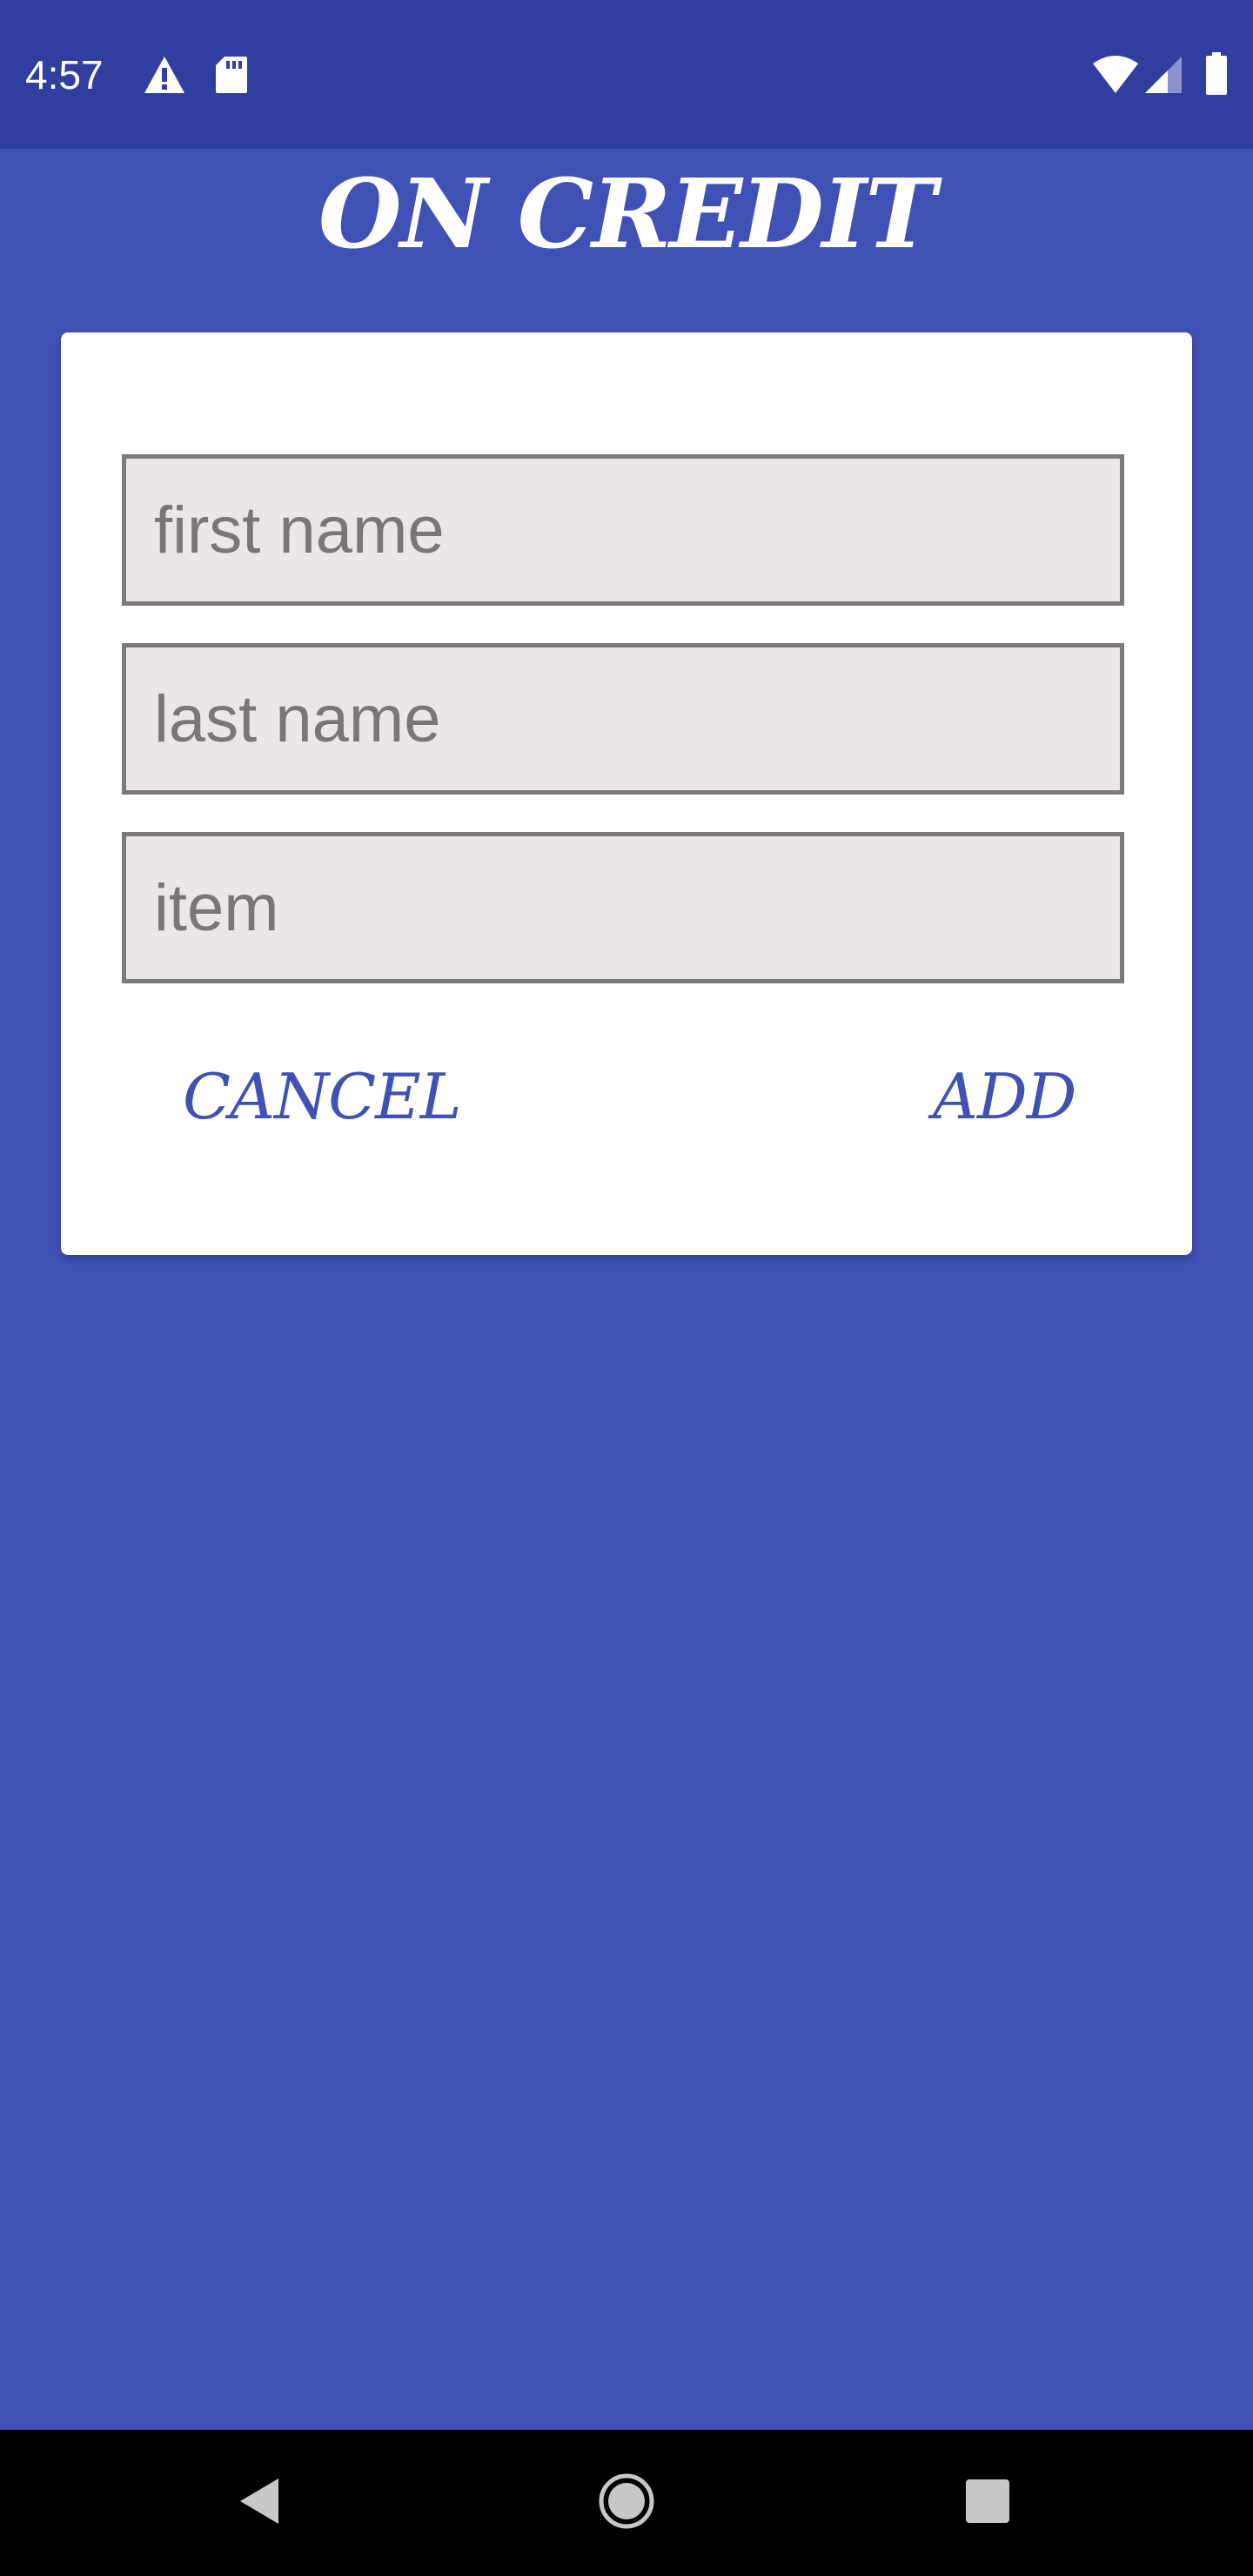  What do you see at coordinates (1115, 77) in the screenshot?
I see `wifi-icon` at bounding box center [1115, 77].